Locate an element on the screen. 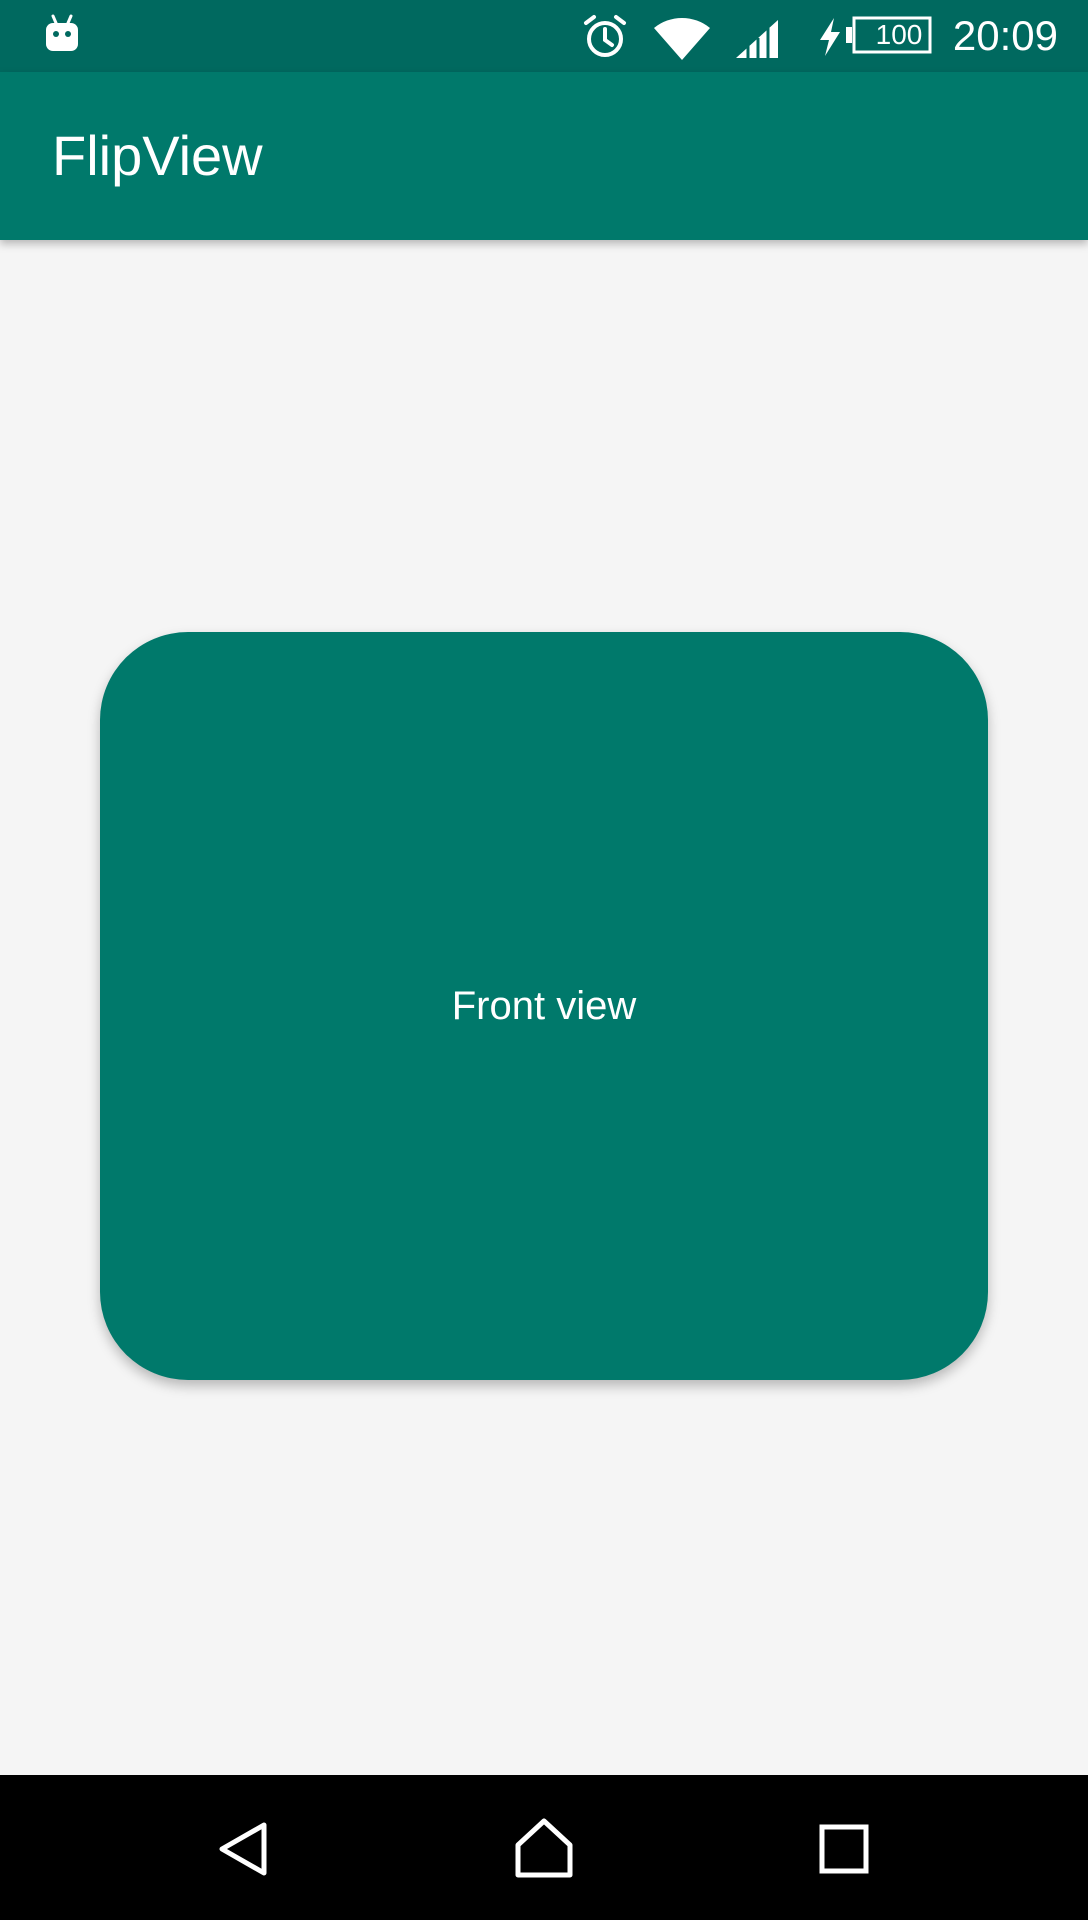  flip-card-label: Front view is located at coordinates (544, 1005).